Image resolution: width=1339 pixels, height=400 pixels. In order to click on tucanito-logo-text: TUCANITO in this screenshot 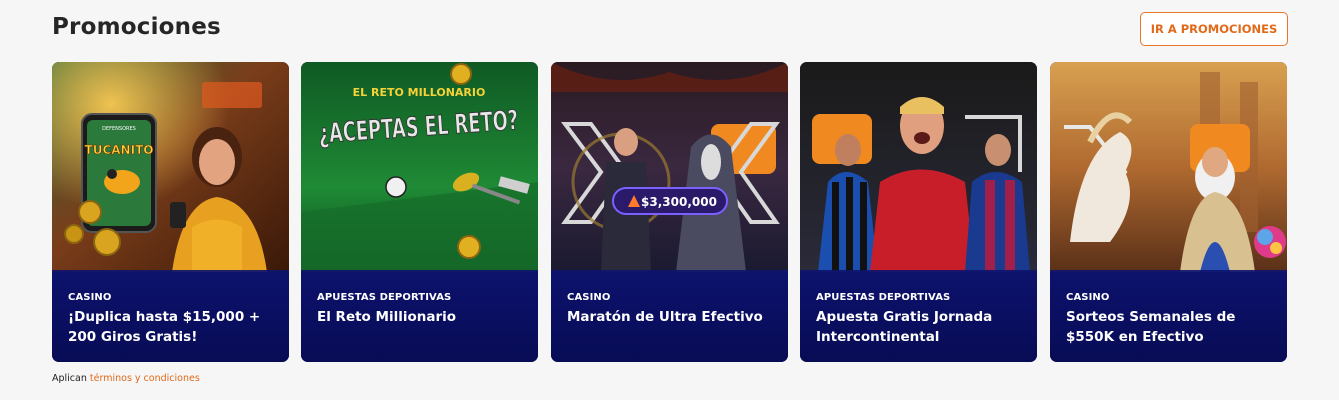, I will do `click(119, 150)`.